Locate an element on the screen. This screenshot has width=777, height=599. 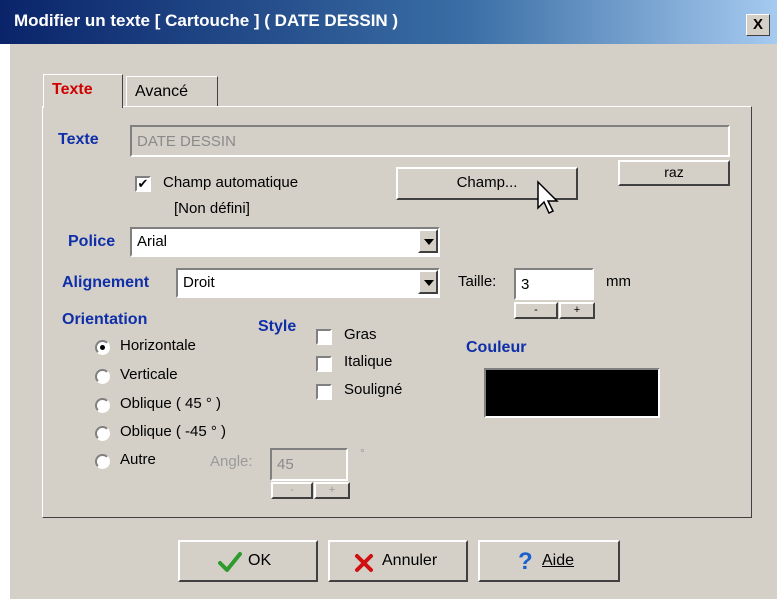
taille-input: 3 is located at coordinates (554, 284).